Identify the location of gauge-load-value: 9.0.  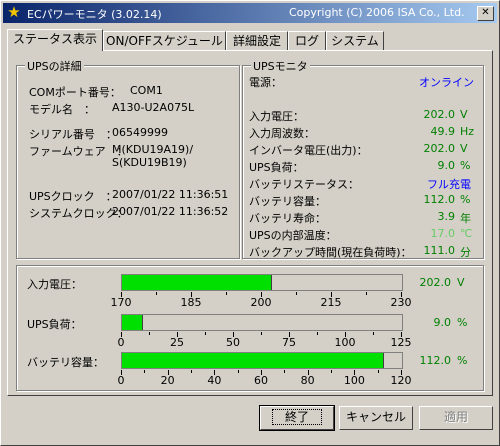
(442, 322).